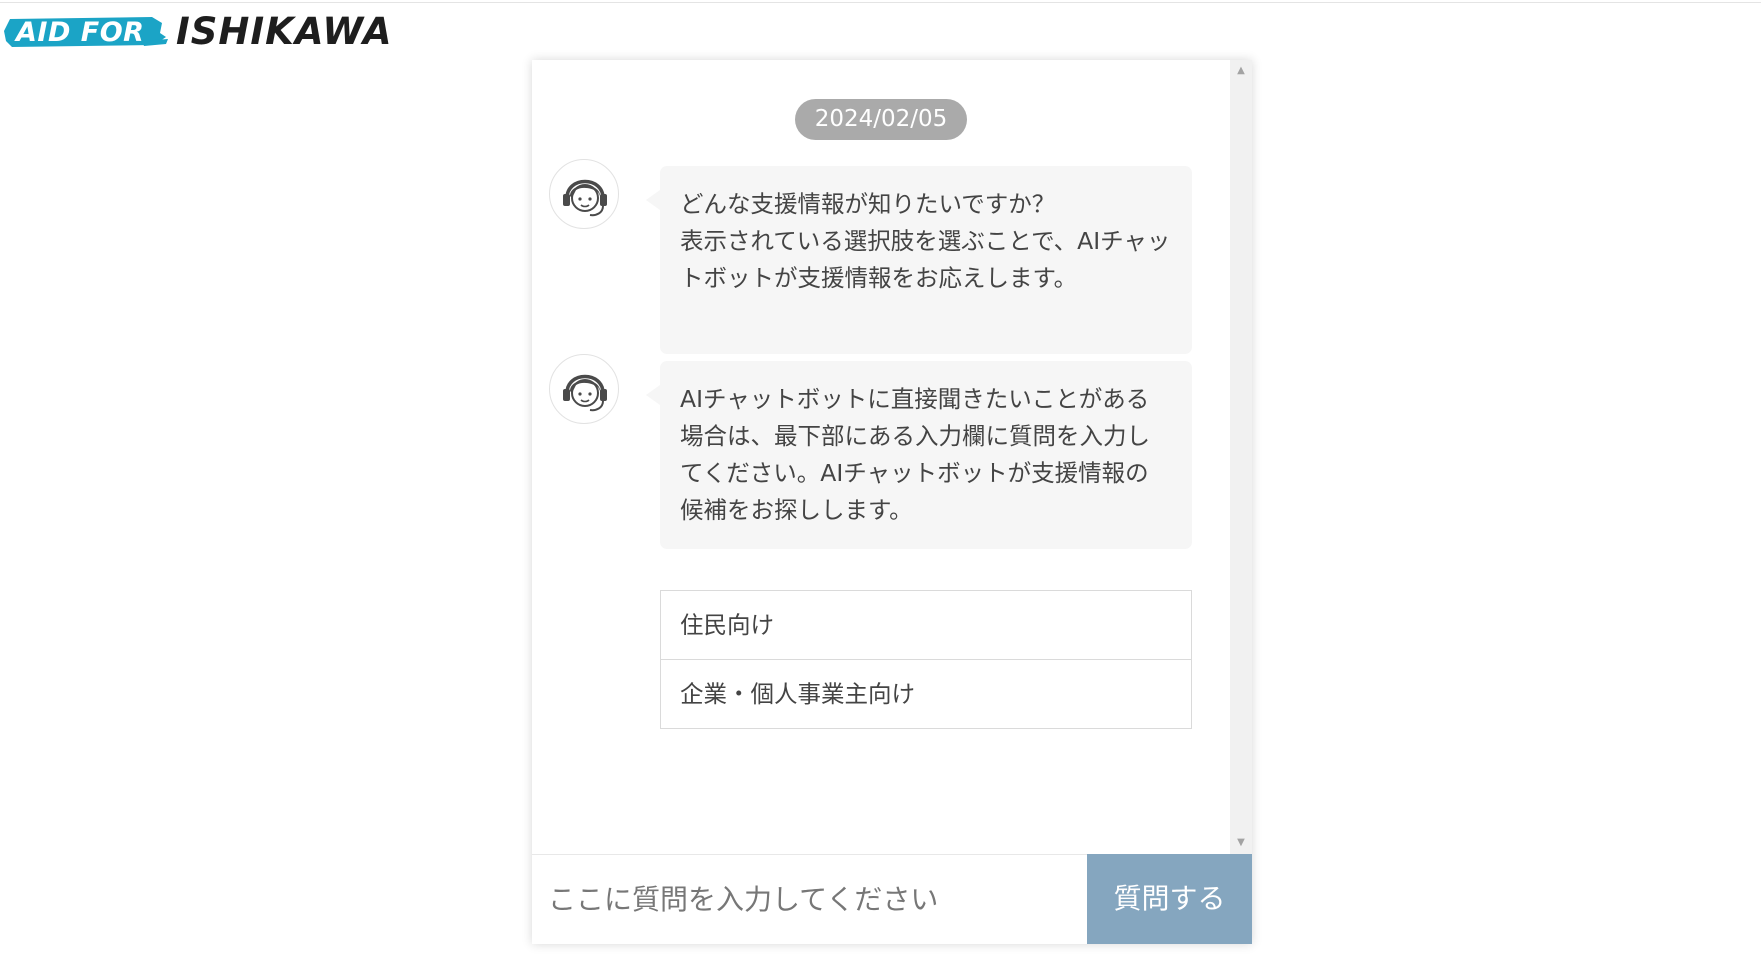  I want to click on choice-residents: 住民向け, so click(926, 625).